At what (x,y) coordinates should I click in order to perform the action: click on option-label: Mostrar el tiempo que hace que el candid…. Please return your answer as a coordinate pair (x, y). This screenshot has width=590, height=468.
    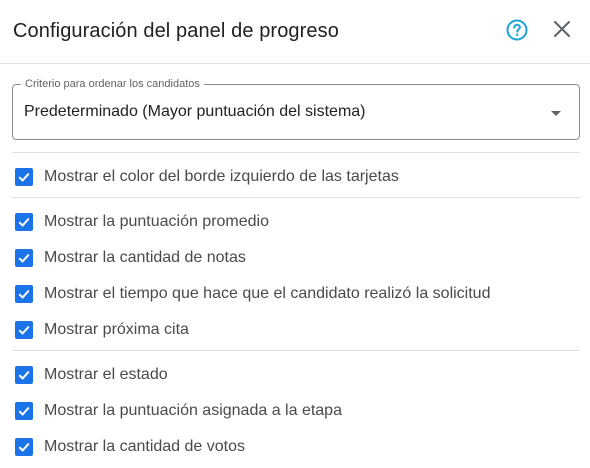
    Looking at the image, I should click on (267, 293).